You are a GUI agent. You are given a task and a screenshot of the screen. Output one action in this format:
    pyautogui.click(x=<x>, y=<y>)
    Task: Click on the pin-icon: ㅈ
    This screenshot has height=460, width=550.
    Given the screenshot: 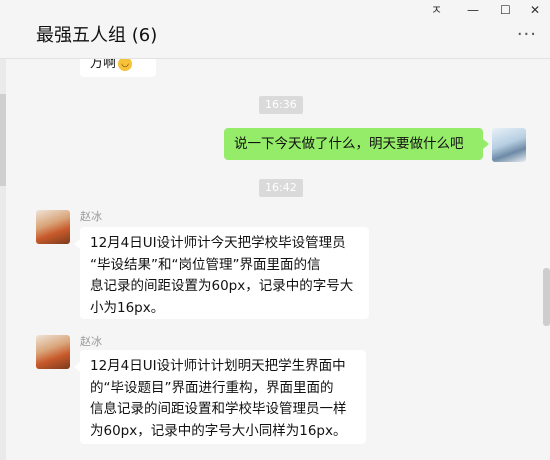 What is the action you would take?
    pyautogui.click(x=436, y=10)
    